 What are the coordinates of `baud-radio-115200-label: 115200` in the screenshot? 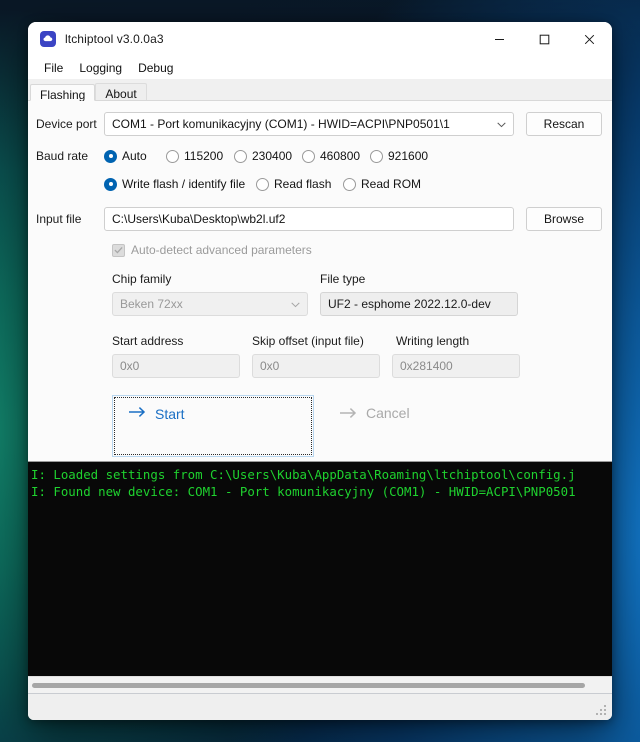 It's located at (204, 156).